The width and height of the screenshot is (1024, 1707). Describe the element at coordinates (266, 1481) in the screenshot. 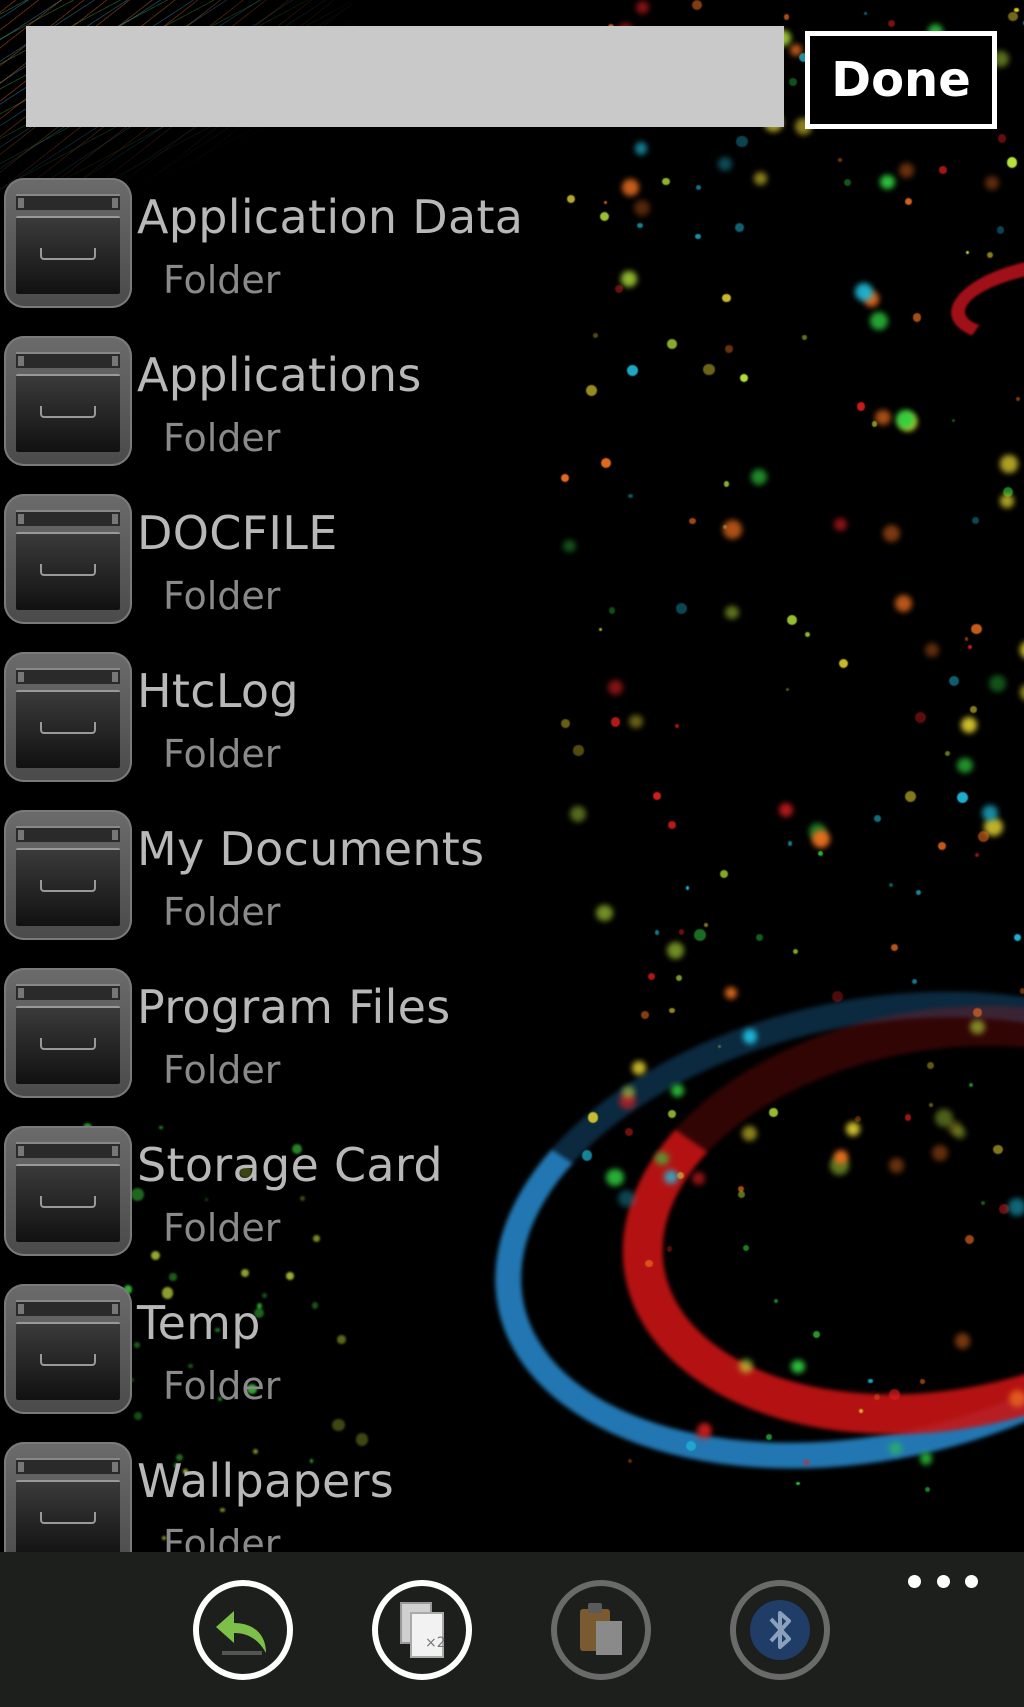

I see `folder-name: Wallpapers` at that location.